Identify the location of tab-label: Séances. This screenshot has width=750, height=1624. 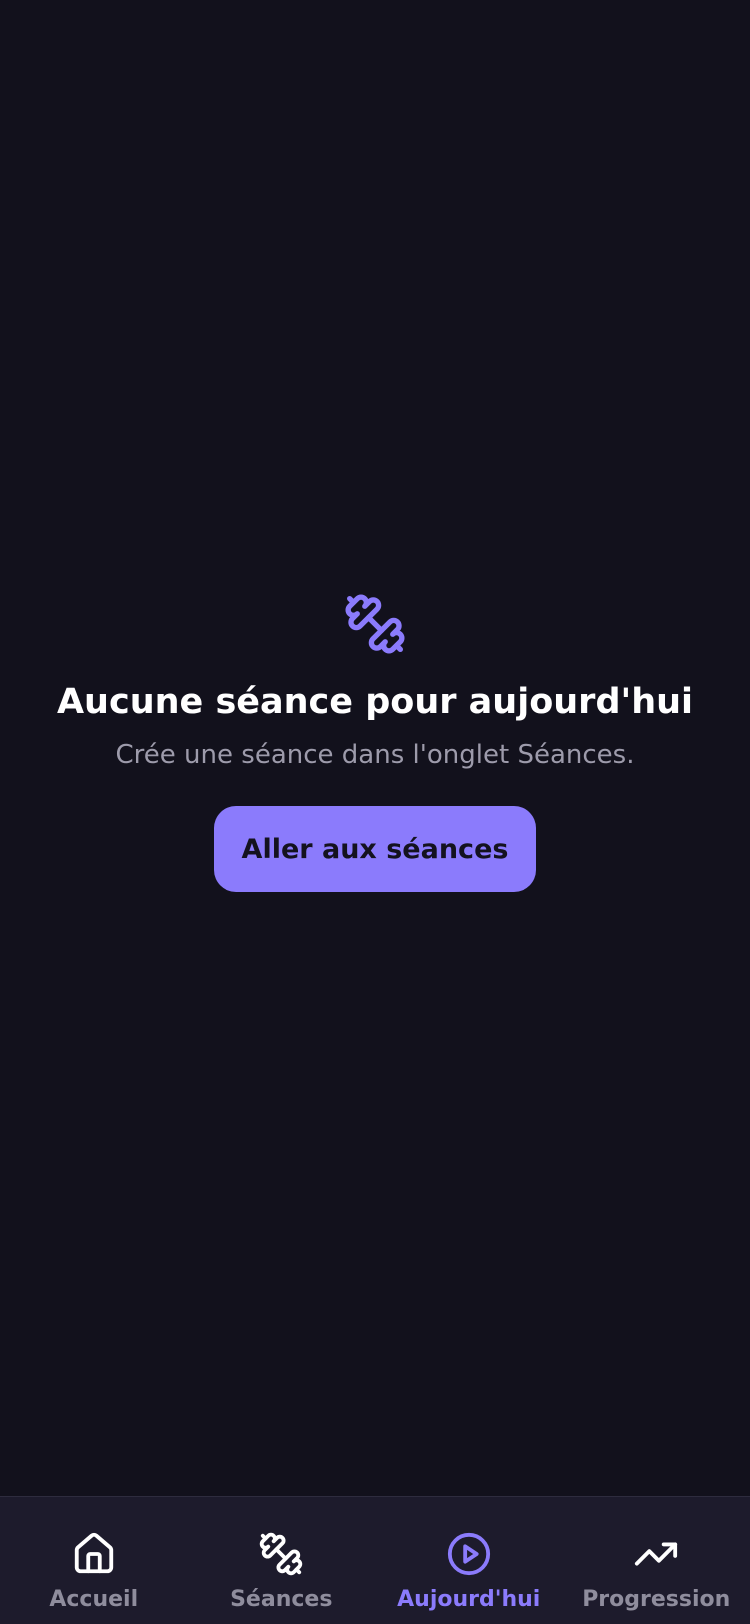
(281, 1599).